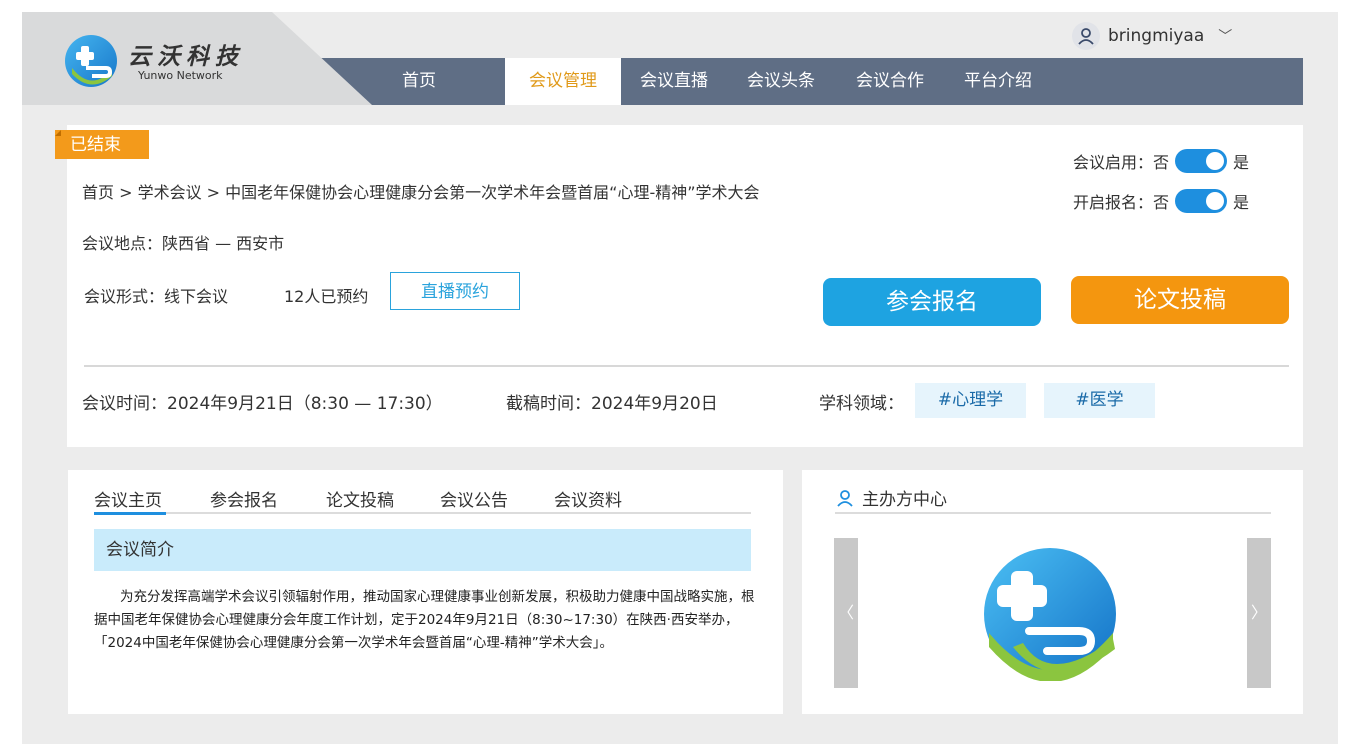 The height and width of the screenshot is (756, 1359). Describe the element at coordinates (422, 550) in the screenshot. I see `intro-heading: 会议简介` at that location.